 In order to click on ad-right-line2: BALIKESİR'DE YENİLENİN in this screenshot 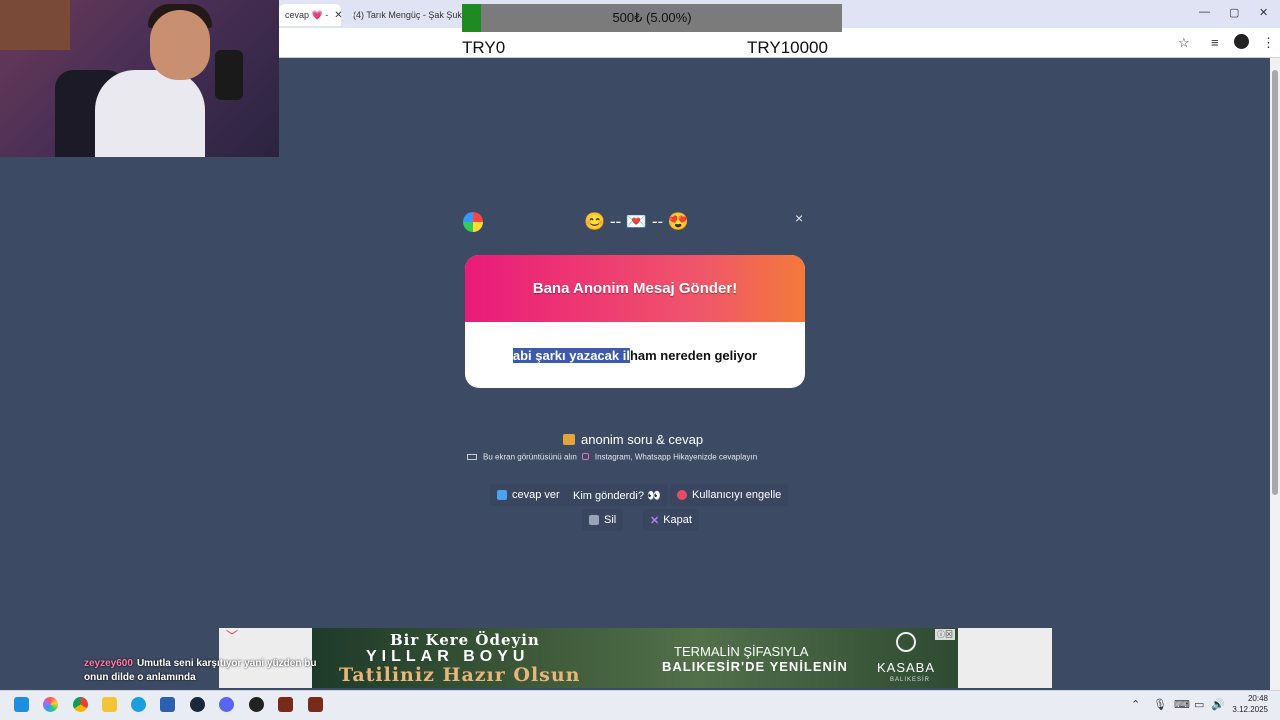, I will do `click(755, 666)`.